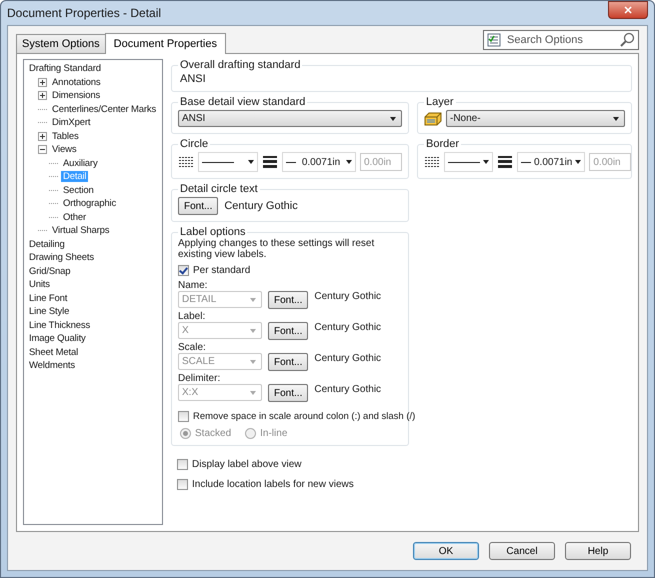 This screenshot has height=578, width=655. Describe the element at coordinates (47, 244) in the screenshot. I see `tree-item: Detailing` at that location.